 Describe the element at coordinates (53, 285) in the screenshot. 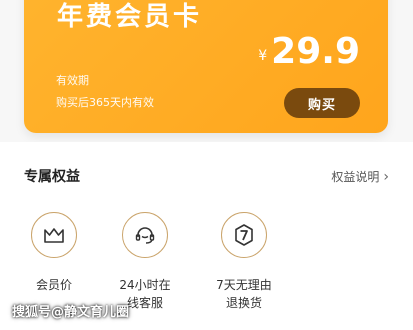

I see `benefit-label-line1: 会员价` at that location.